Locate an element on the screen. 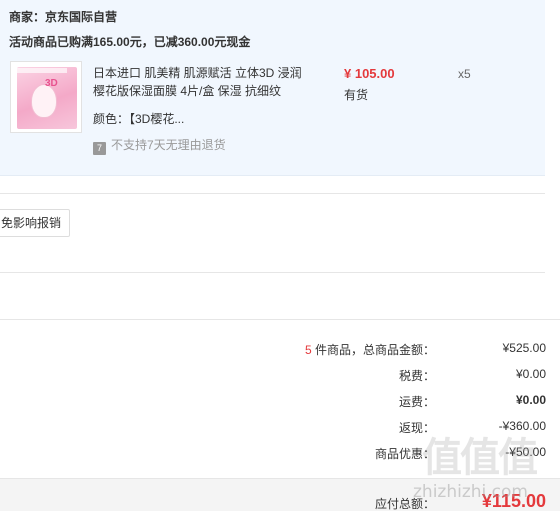 Image resolution: width=560 pixels, height=512 pixels. tax-label: 税费： is located at coordinates (416, 376).